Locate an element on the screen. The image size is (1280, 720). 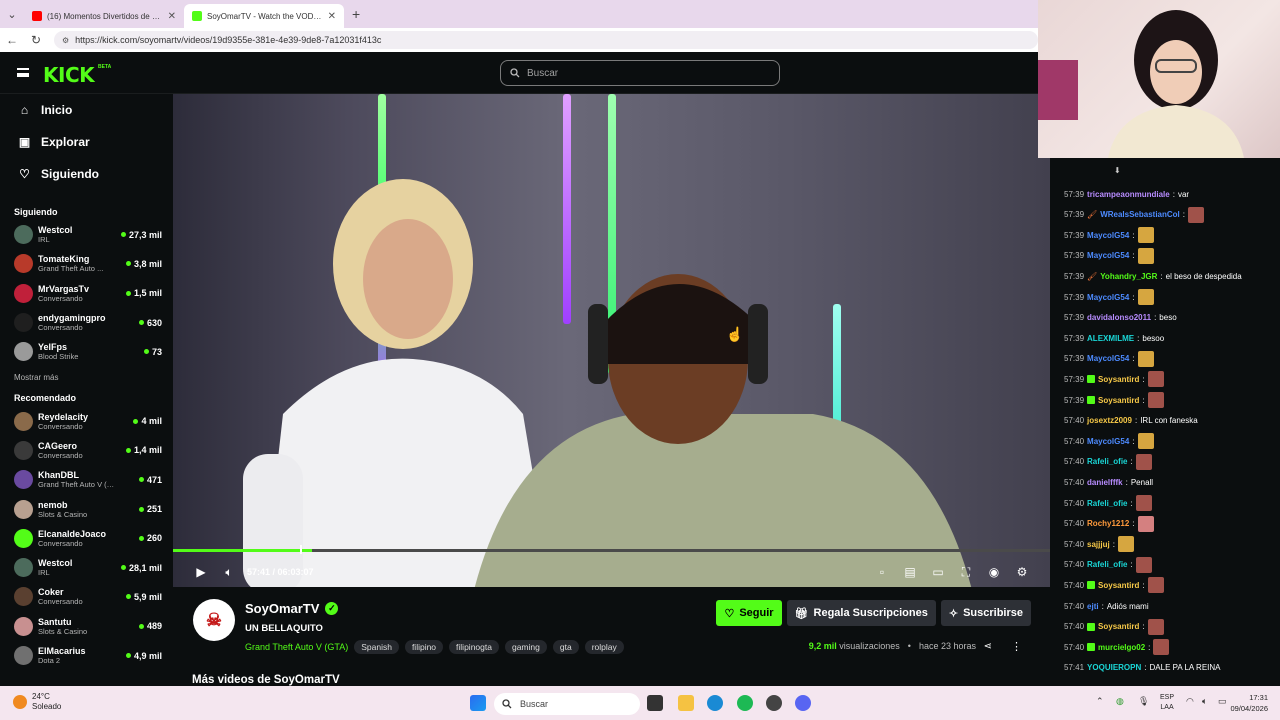
video-progress-bar is located at coordinates (611, 549).